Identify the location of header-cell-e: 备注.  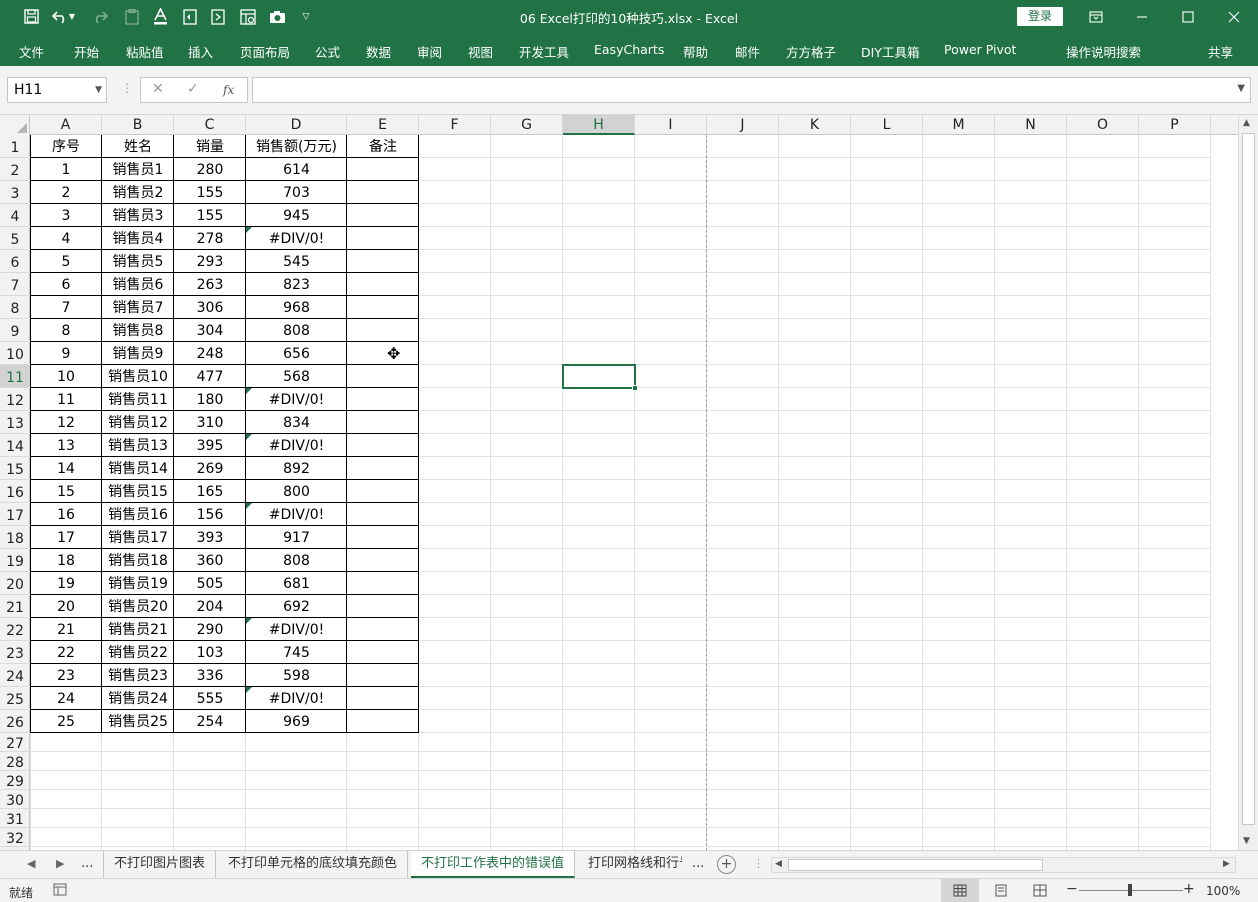
(383, 147).